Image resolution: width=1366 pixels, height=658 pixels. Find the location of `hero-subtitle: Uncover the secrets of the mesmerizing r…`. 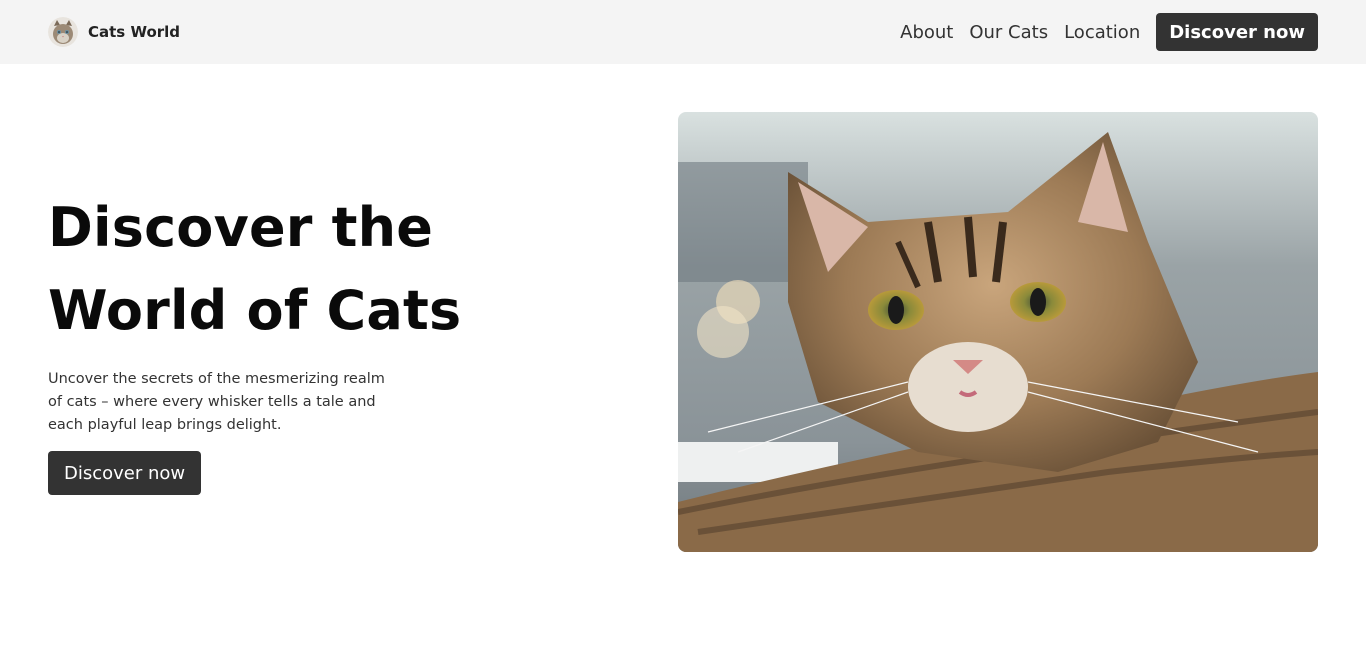

hero-subtitle: Uncover the secrets of the mesmerizing r… is located at coordinates (216, 402).